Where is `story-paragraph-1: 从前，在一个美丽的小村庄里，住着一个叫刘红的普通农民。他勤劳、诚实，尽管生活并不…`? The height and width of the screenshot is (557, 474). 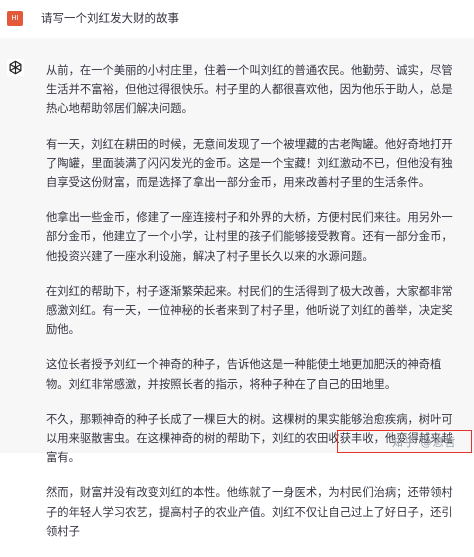 story-paragraph-1: 从前，在一个美丽的小村庄里，住着一个叫刘红的普通农民。他勤劳、诚实，尽管生活并不… is located at coordinates (249, 90).